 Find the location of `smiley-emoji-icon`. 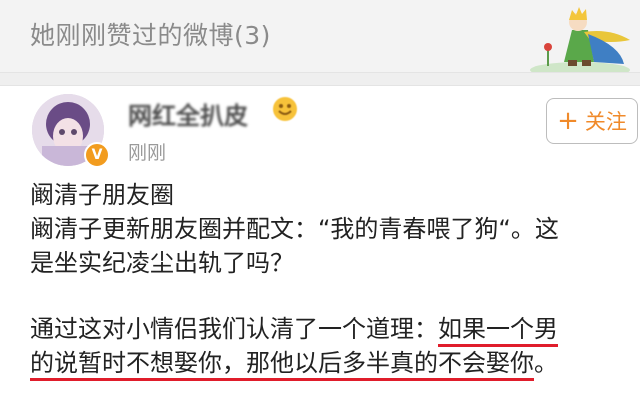

smiley-emoji-icon is located at coordinates (285, 109).